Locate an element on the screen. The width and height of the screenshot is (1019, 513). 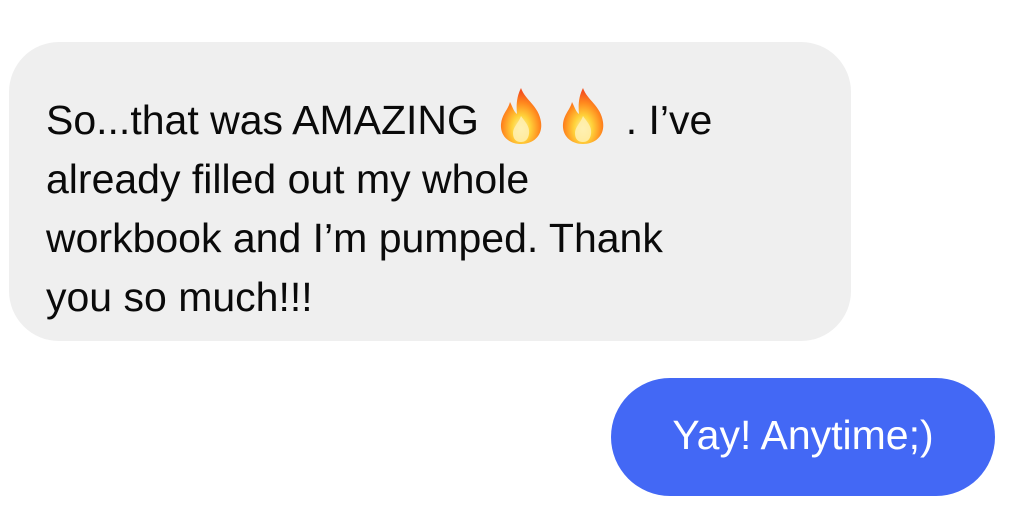
message-text-segment: So...that was AMAZING is located at coordinates (268, 120).